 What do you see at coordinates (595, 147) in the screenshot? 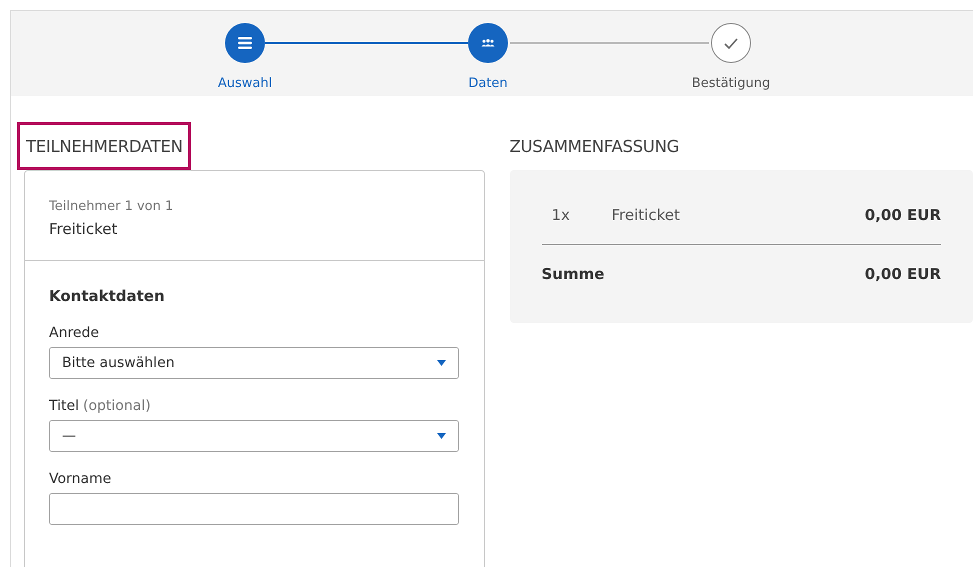
I see `section-heading: ZUSAMMENFASSUNG` at bounding box center [595, 147].